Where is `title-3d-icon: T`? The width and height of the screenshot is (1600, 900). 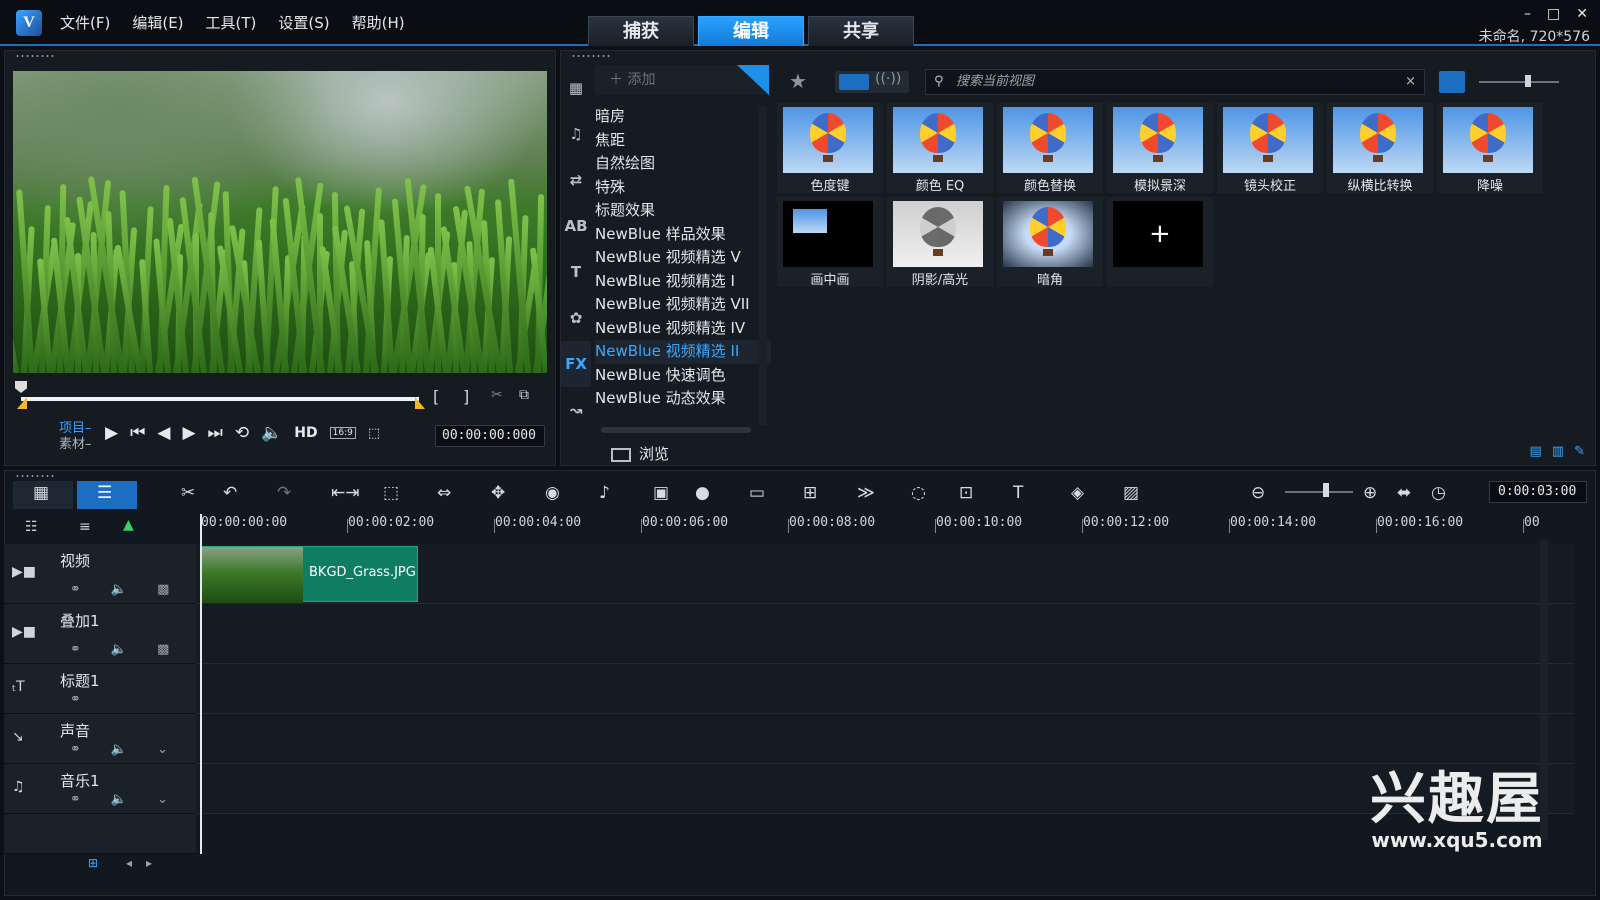 title-3d-icon: T is located at coordinates (1018, 493).